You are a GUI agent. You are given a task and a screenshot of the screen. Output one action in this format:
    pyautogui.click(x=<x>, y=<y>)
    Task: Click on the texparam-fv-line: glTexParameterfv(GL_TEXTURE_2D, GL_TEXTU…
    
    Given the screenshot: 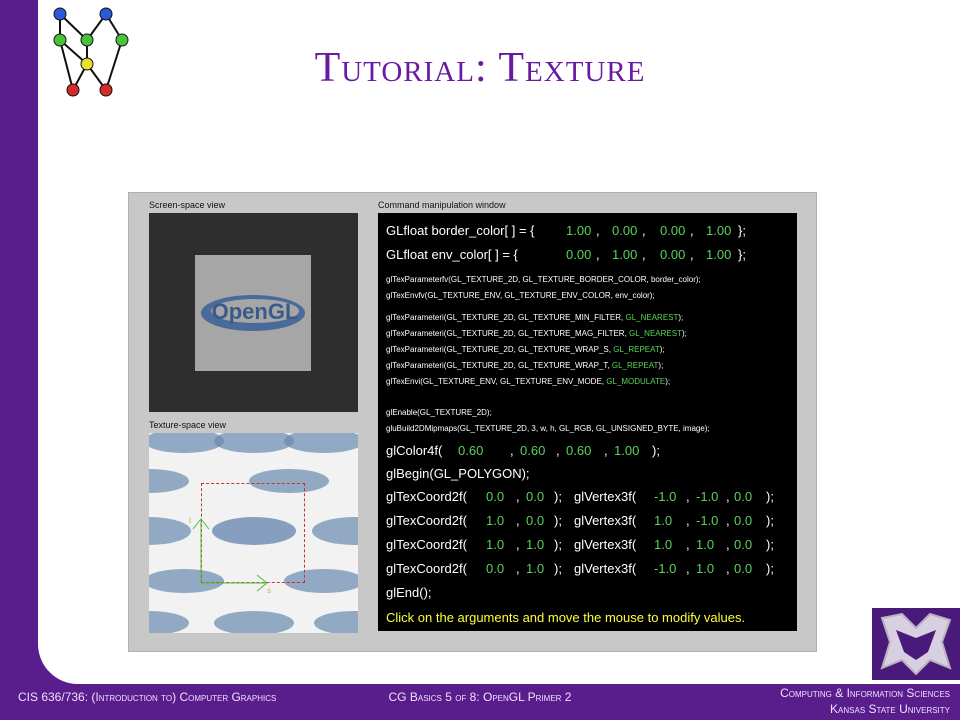 What is the action you would take?
    pyautogui.click(x=543, y=279)
    